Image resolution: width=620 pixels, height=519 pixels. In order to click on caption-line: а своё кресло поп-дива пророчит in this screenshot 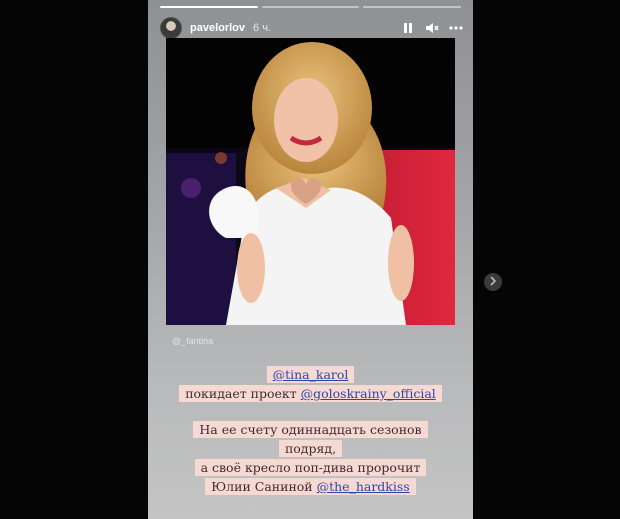, I will do `click(310, 467)`.